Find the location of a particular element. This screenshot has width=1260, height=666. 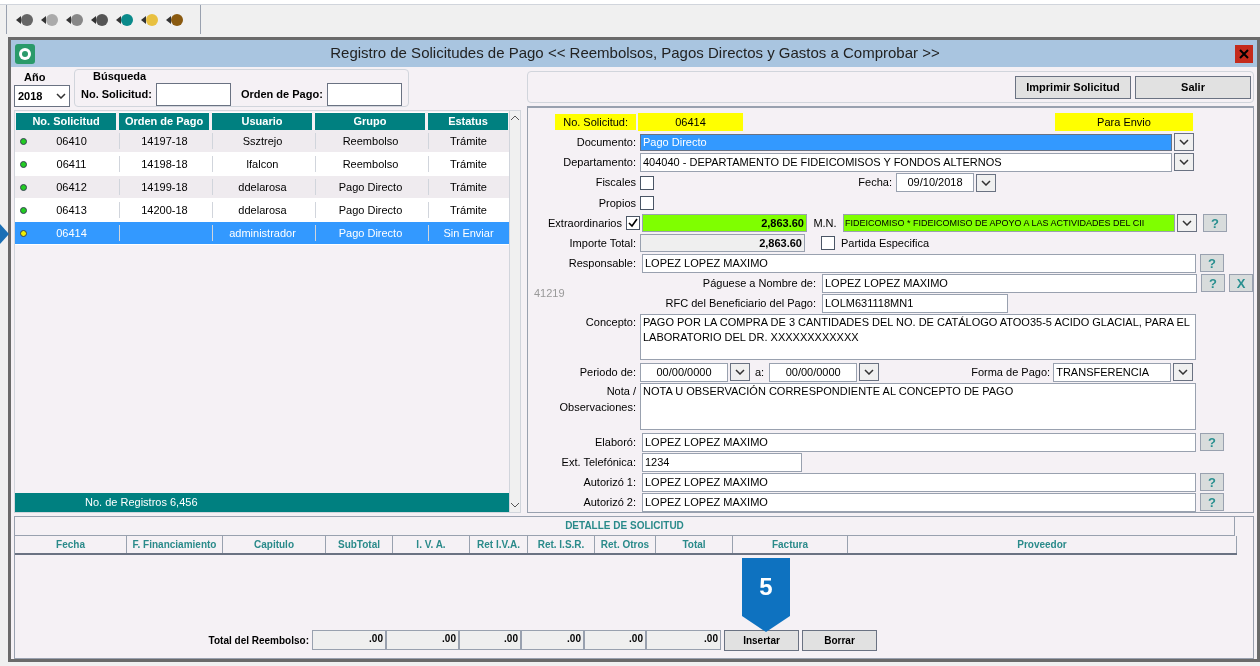

field-label: Importe Total: is located at coordinates (602, 243).